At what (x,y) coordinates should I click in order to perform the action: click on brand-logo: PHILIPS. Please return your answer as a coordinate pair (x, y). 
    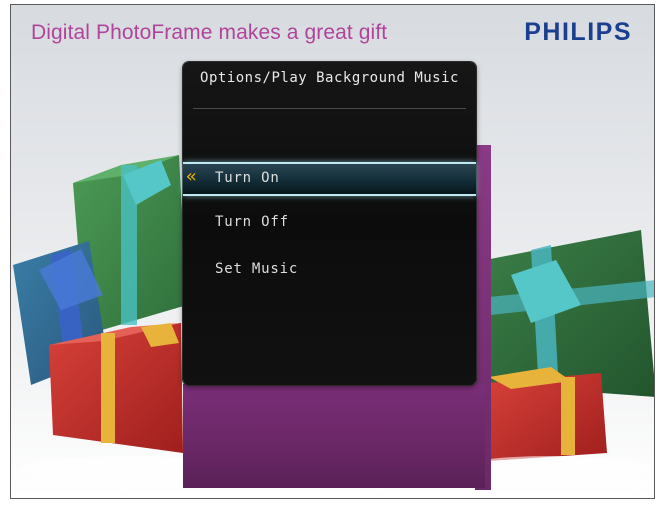
    Looking at the image, I should click on (578, 32).